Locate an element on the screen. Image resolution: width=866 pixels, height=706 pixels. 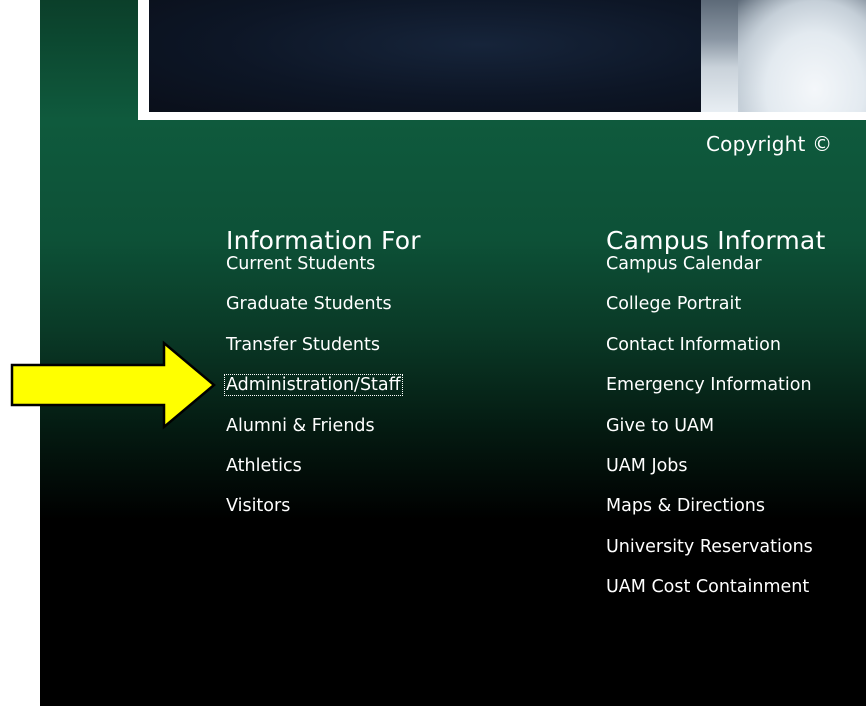
campus-information-heading: Campus Informat is located at coordinates (716, 240).